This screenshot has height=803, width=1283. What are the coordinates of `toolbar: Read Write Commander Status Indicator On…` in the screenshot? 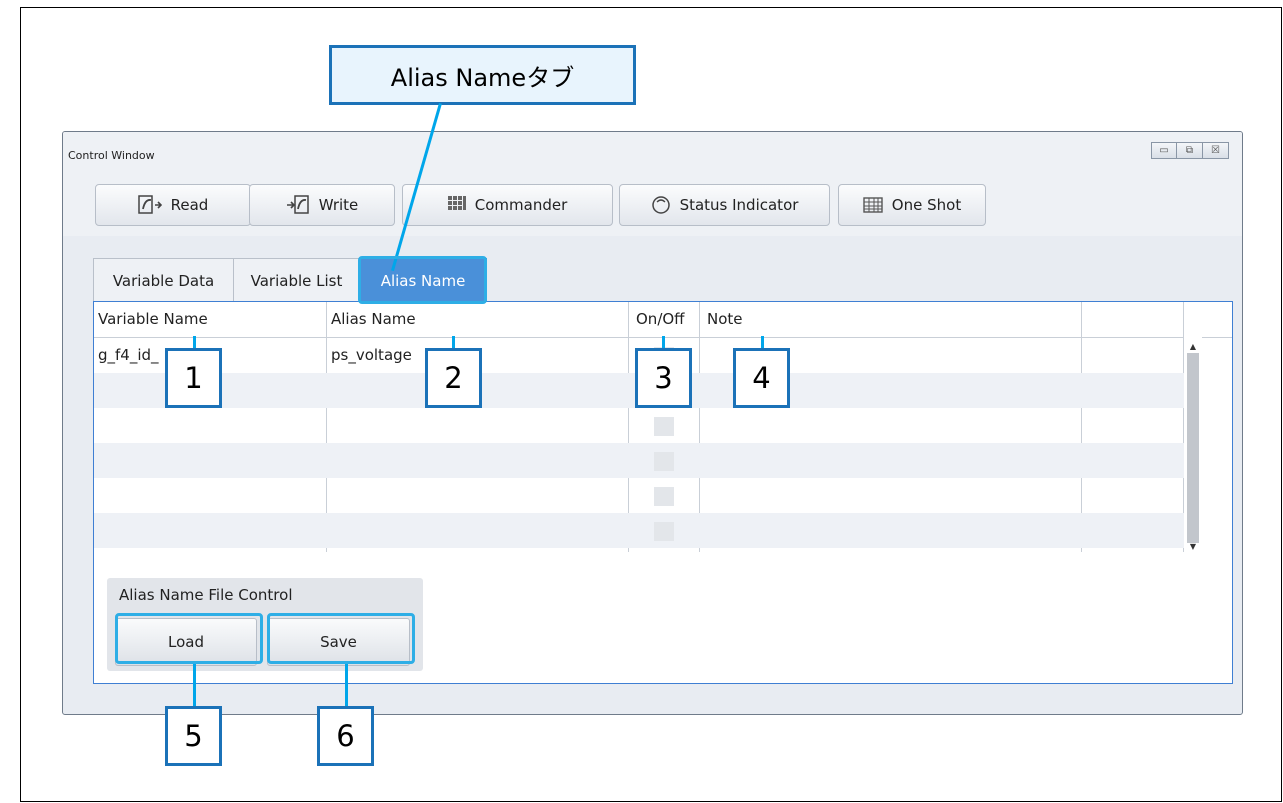 It's located at (652, 203).